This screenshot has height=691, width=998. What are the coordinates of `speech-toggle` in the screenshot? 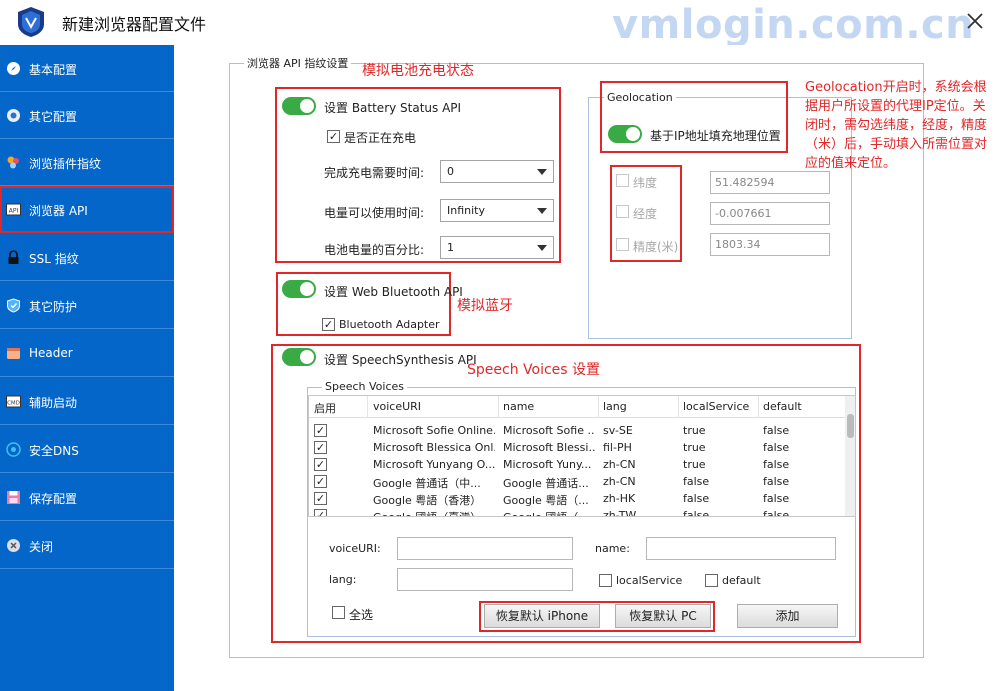 It's located at (299, 357).